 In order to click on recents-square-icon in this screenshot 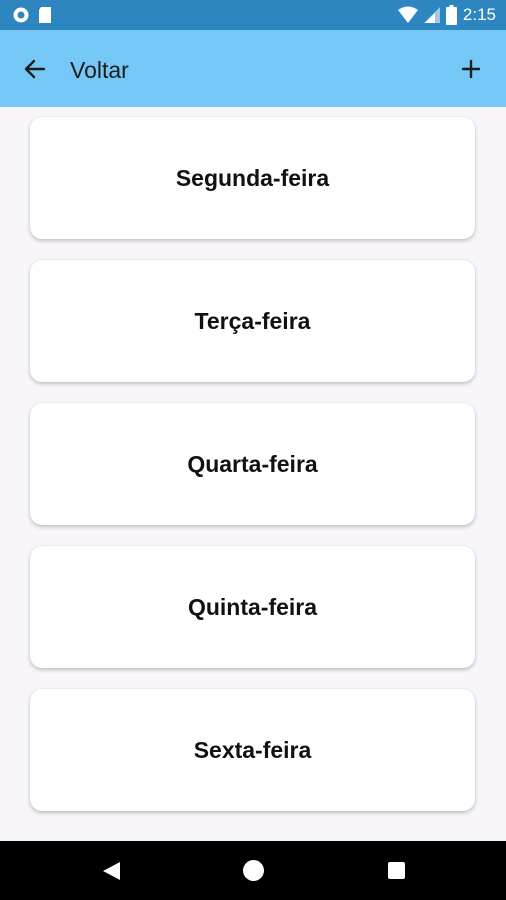, I will do `click(396, 870)`.